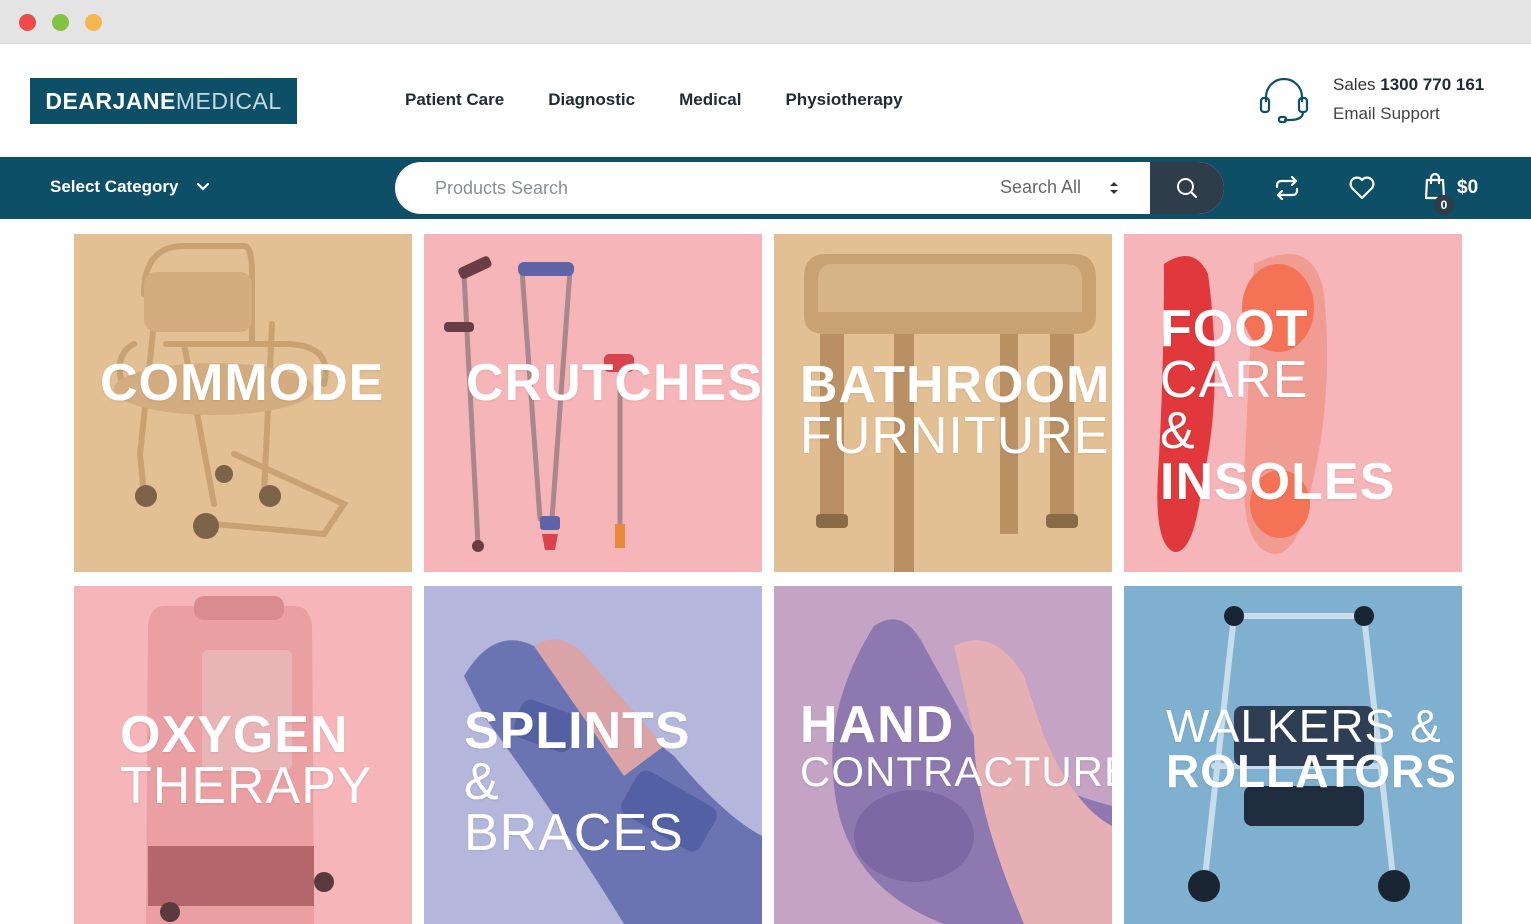 The width and height of the screenshot is (1531, 924). What do you see at coordinates (228, 100) in the screenshot?
I see `logo-light-text: MEDICAL` at bounding box center [228, 100].